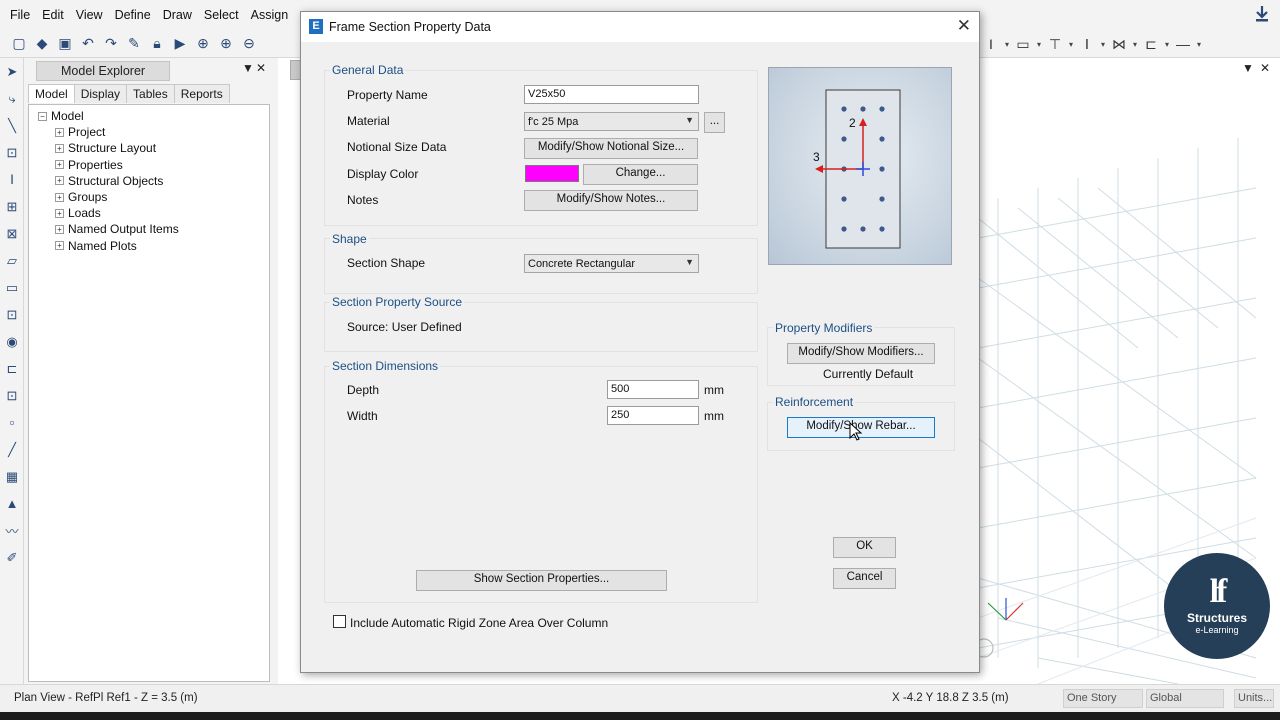 The image size is (1280, 720). What do you see at coordinates (149, 116) in the screenshot?
I see `tree-node-model: − Model` at bounding box center [149, 116].